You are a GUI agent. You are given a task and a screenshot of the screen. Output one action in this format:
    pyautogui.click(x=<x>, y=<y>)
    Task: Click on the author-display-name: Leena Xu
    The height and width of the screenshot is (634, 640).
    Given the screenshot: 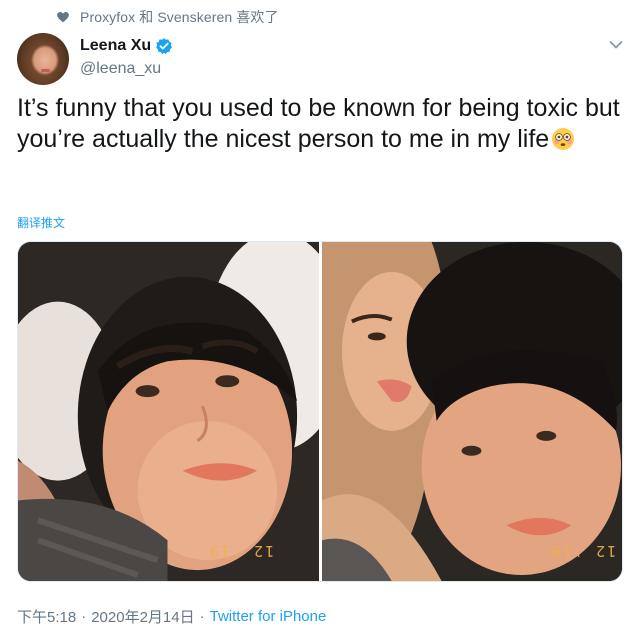 What is the action you would take?
    pyautogui.click(x=115, y=46)
    